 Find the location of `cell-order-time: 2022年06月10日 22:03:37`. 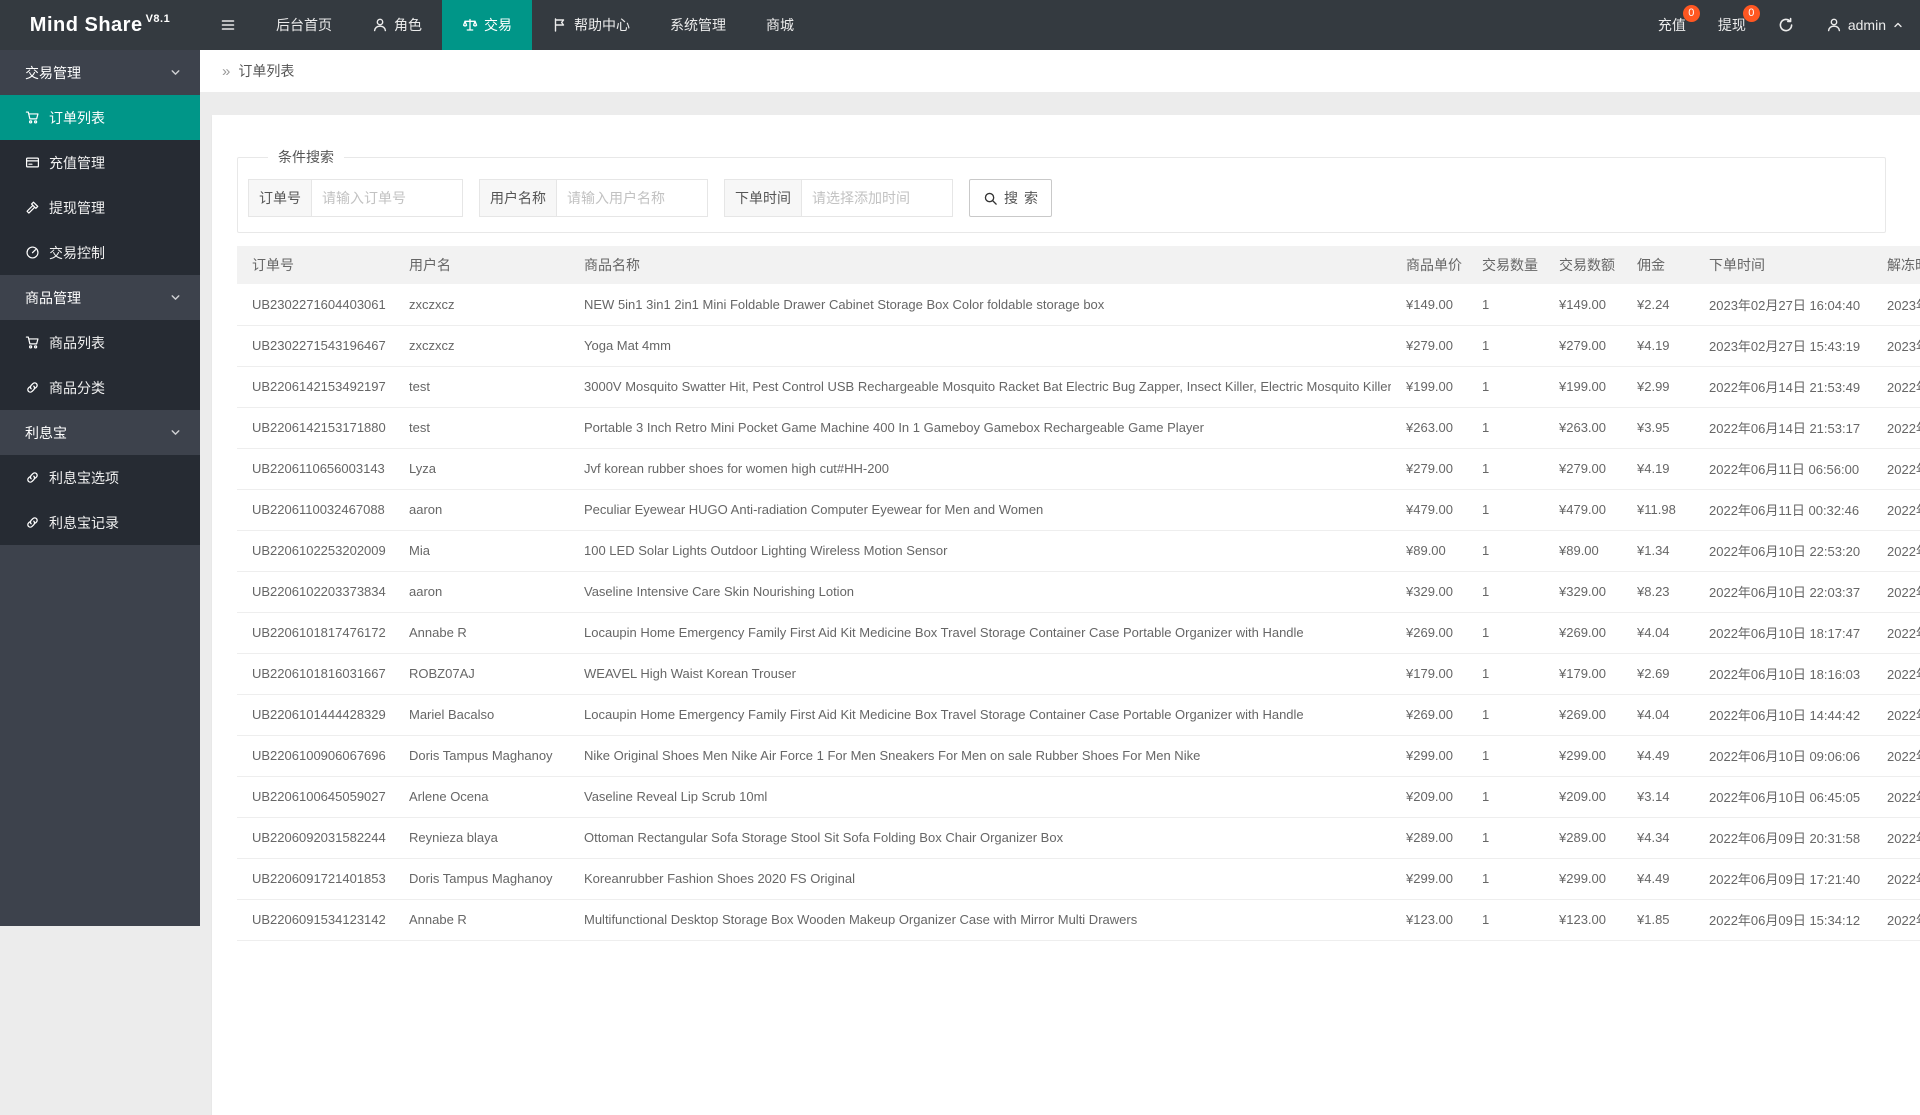

cell-order-time: 2022年06月10日 22:03:37 is located at coordinates (1783, 592).